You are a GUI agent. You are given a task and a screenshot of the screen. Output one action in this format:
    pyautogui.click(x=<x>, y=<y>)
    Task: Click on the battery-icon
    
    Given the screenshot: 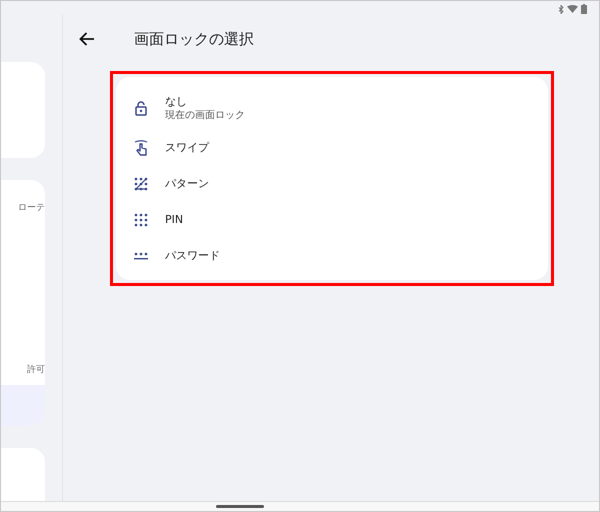 What is the action you would take?
    pyautogui.click(x=584, y=9)
    